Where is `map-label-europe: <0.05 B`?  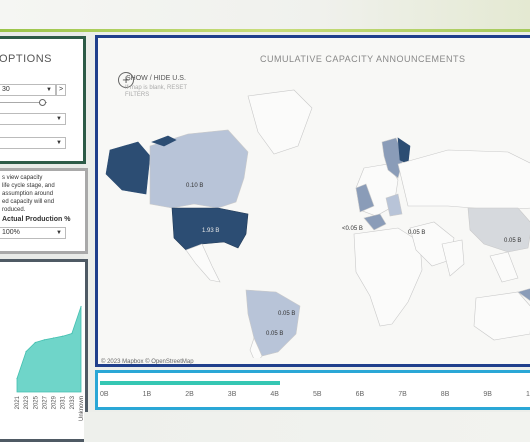 map-label-europe: <0.05 B is located at coordinates (352, 229).